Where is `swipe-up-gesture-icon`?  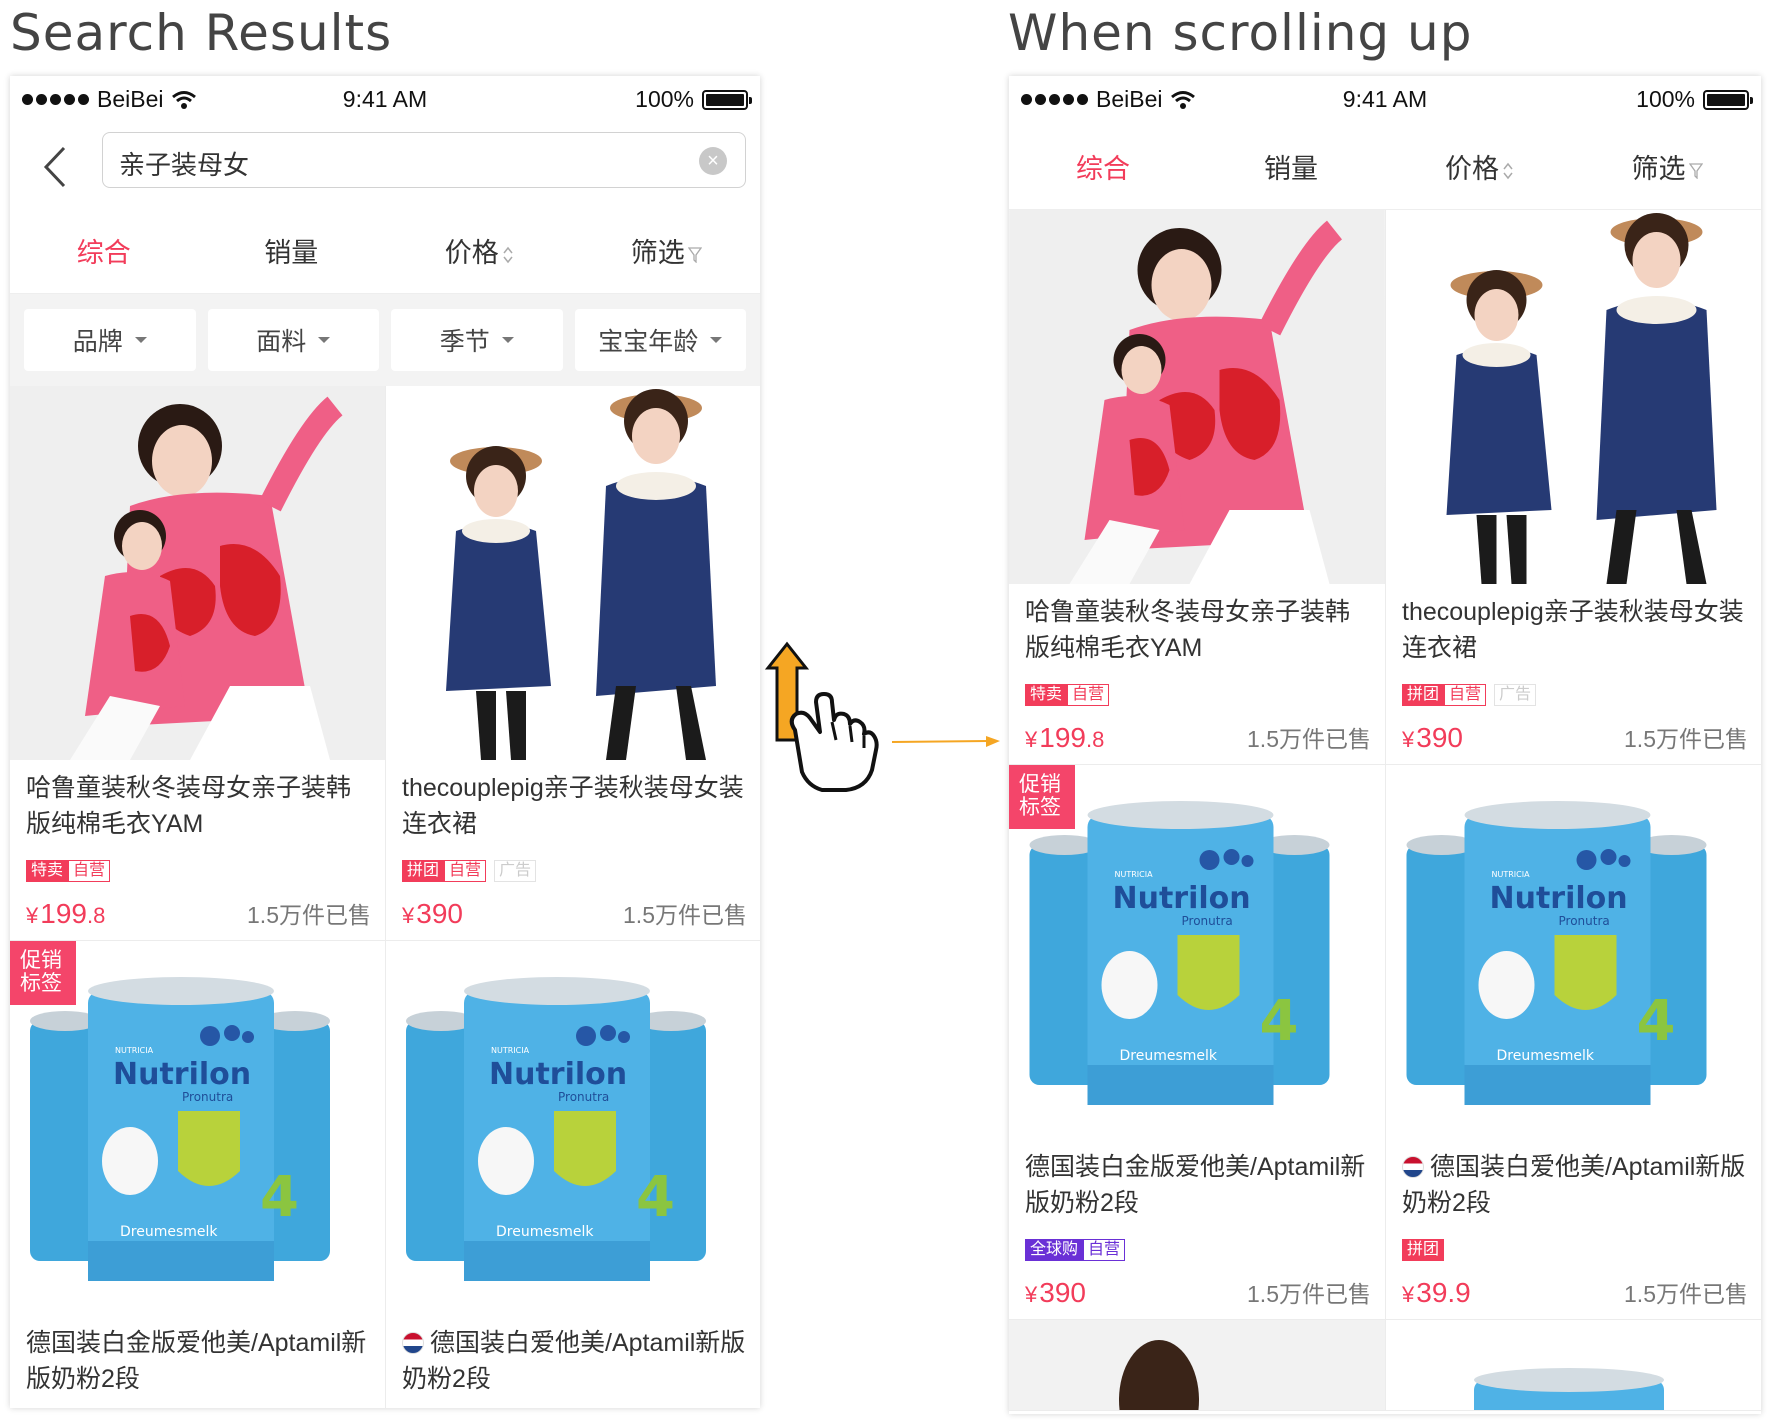 swipe-up-gesture-icon is located at coordinates (821, 716).